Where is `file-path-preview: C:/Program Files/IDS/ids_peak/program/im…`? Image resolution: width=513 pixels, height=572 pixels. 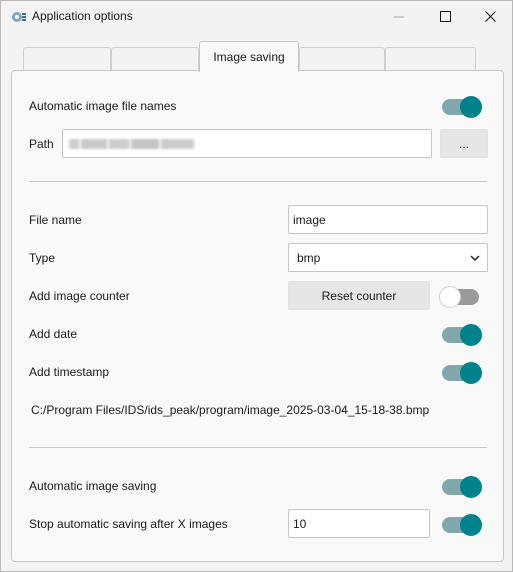 file-path-preview: C:/Program Files/IDS/ids_peak/program/im… is located at coordinates (230, 410).